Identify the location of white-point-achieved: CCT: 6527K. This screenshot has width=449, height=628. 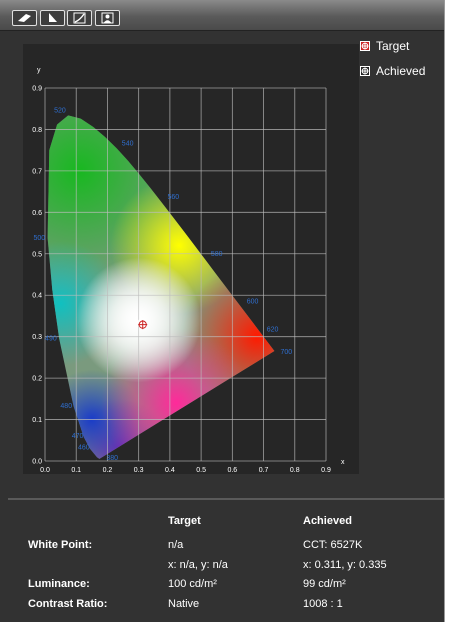
(333, 545).